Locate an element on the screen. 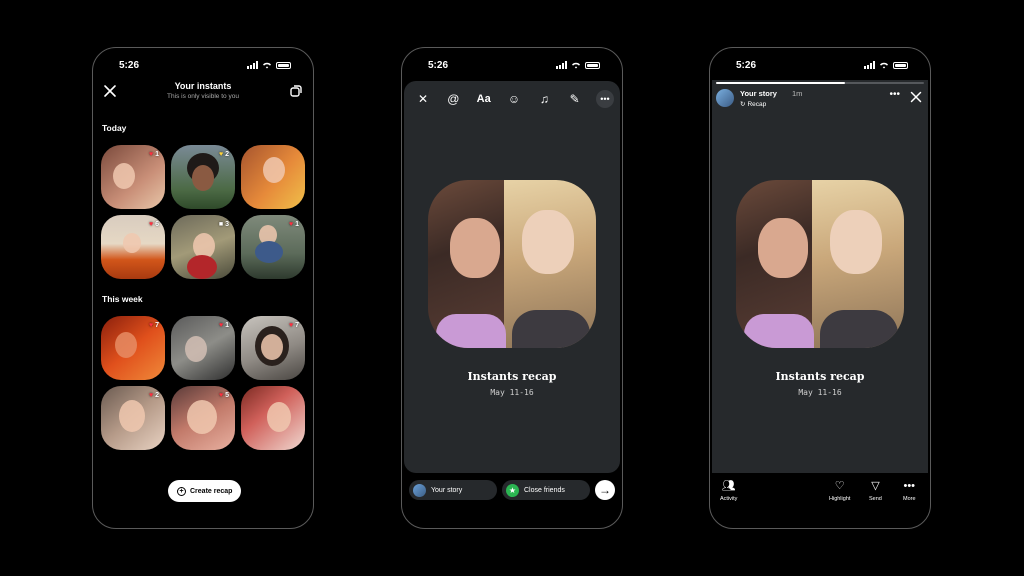  comment-icon: ■ is located at coordinates (221, 224).